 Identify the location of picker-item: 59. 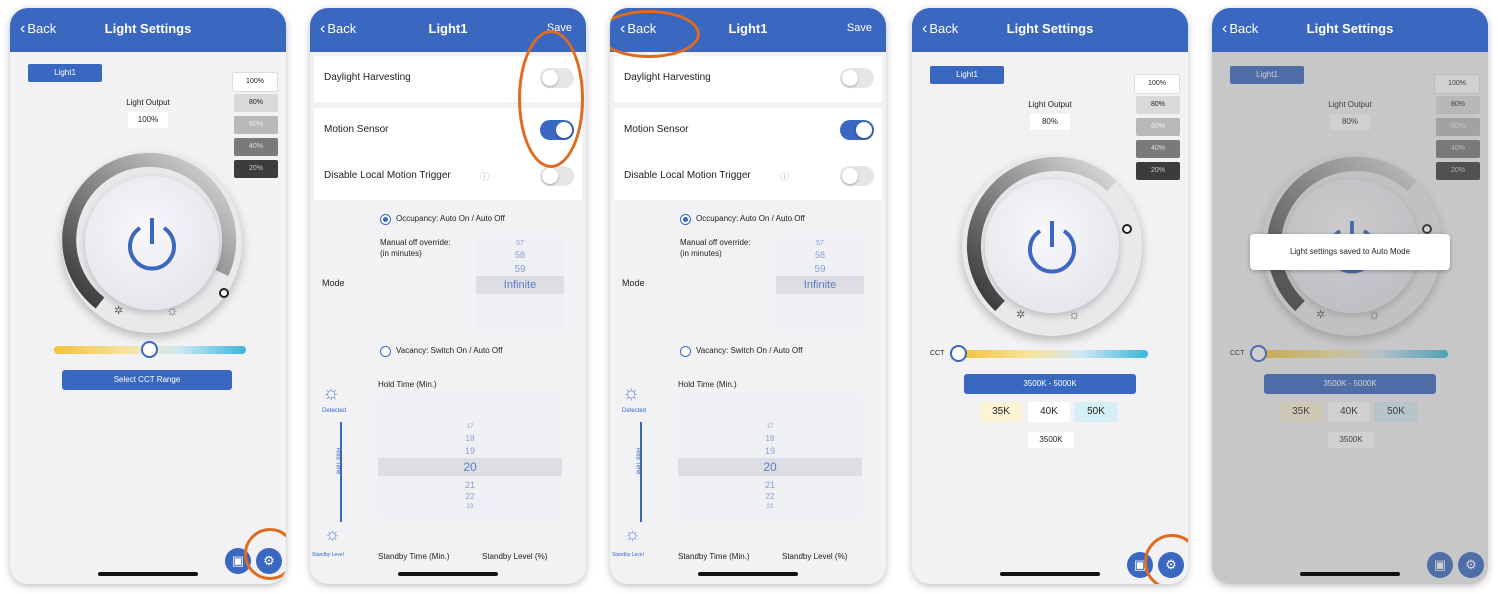
(520, 269).